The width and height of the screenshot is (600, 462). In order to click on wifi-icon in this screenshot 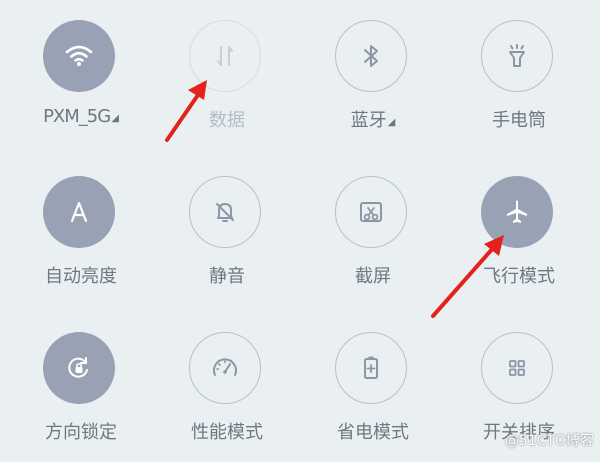, I will do `click(79, 55)`.